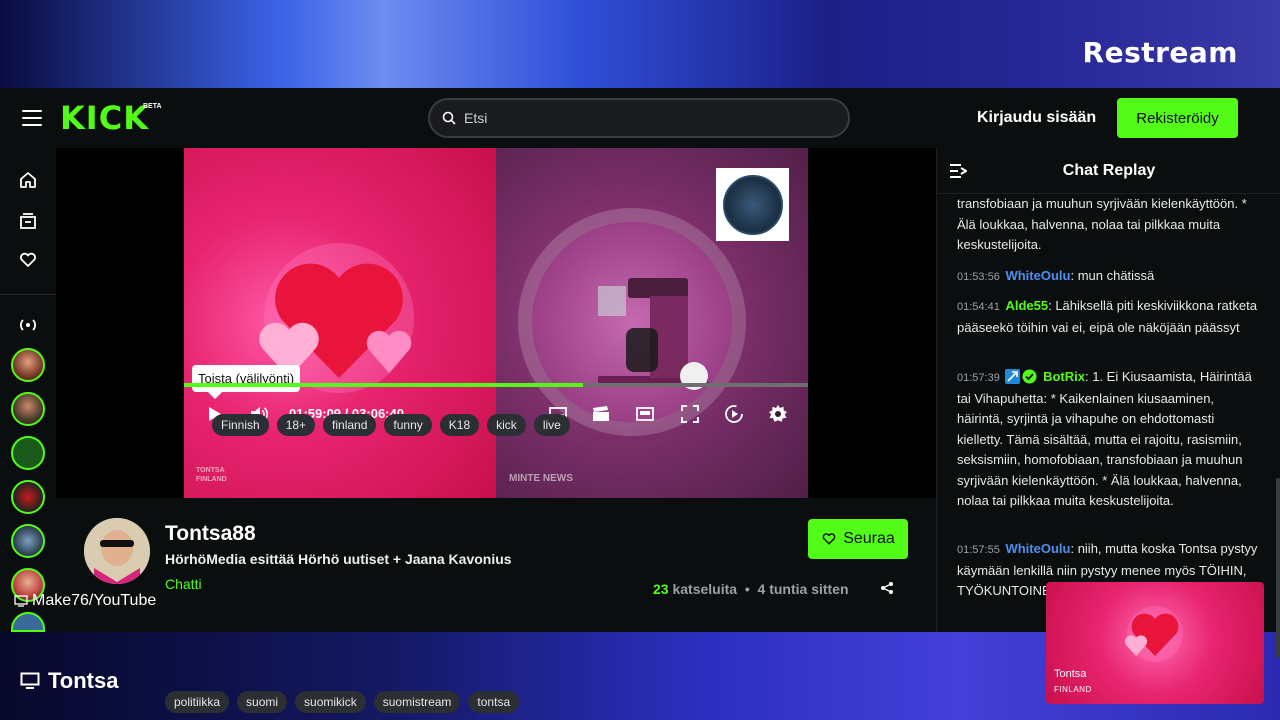  I want to click on play-tooltip: Toista (välilyönti), so click(246, 378).